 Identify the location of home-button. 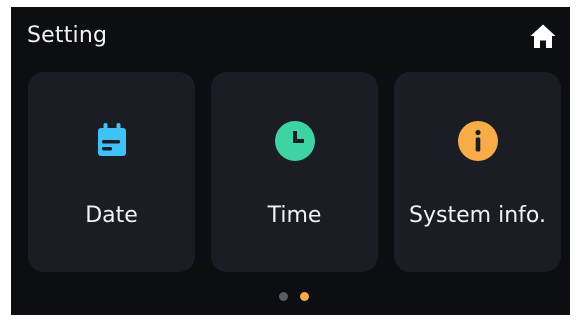
(543, 36).